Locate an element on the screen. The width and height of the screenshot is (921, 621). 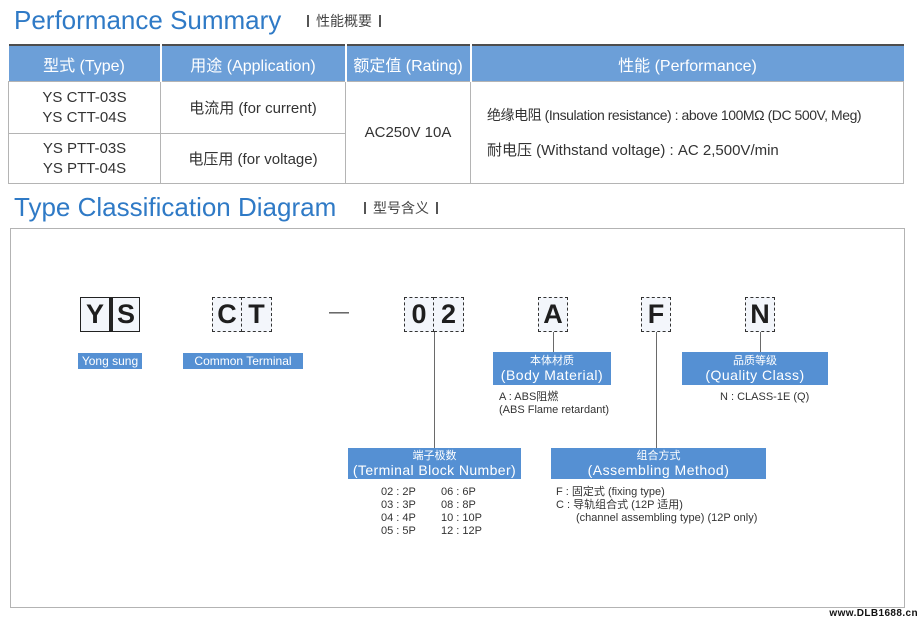
option-item: 03 : 3P is located at coordinates (398, 505).